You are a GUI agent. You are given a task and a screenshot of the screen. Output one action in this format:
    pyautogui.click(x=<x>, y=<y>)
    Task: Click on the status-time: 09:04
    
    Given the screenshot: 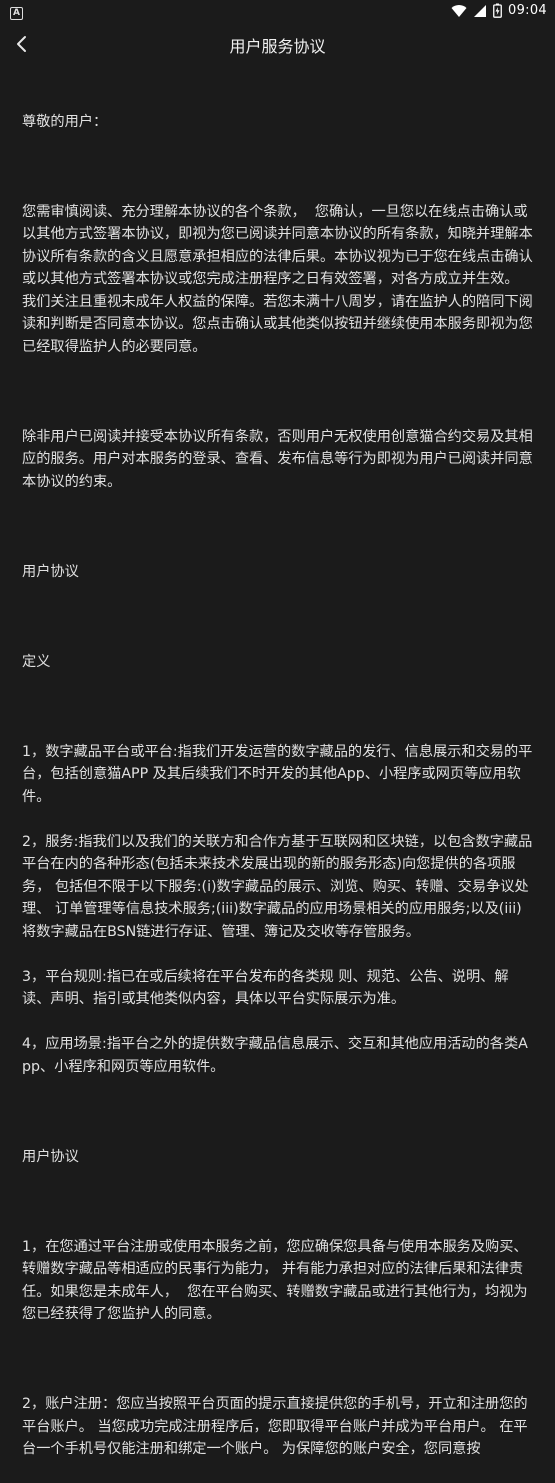 What is the action you would take?
    pyautogui.click(x=527, y=10)
    